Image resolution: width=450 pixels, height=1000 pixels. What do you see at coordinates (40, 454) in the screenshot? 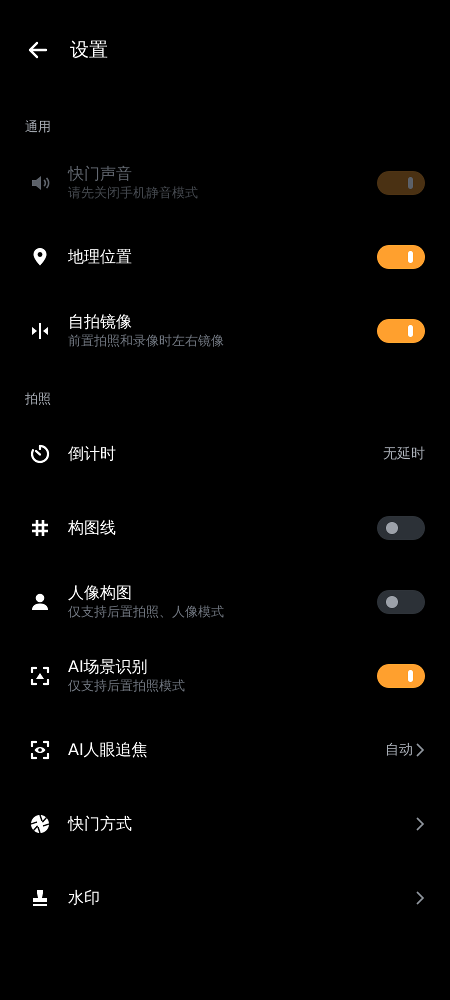
I see `timer-icon` at bounding box center [40, 454].